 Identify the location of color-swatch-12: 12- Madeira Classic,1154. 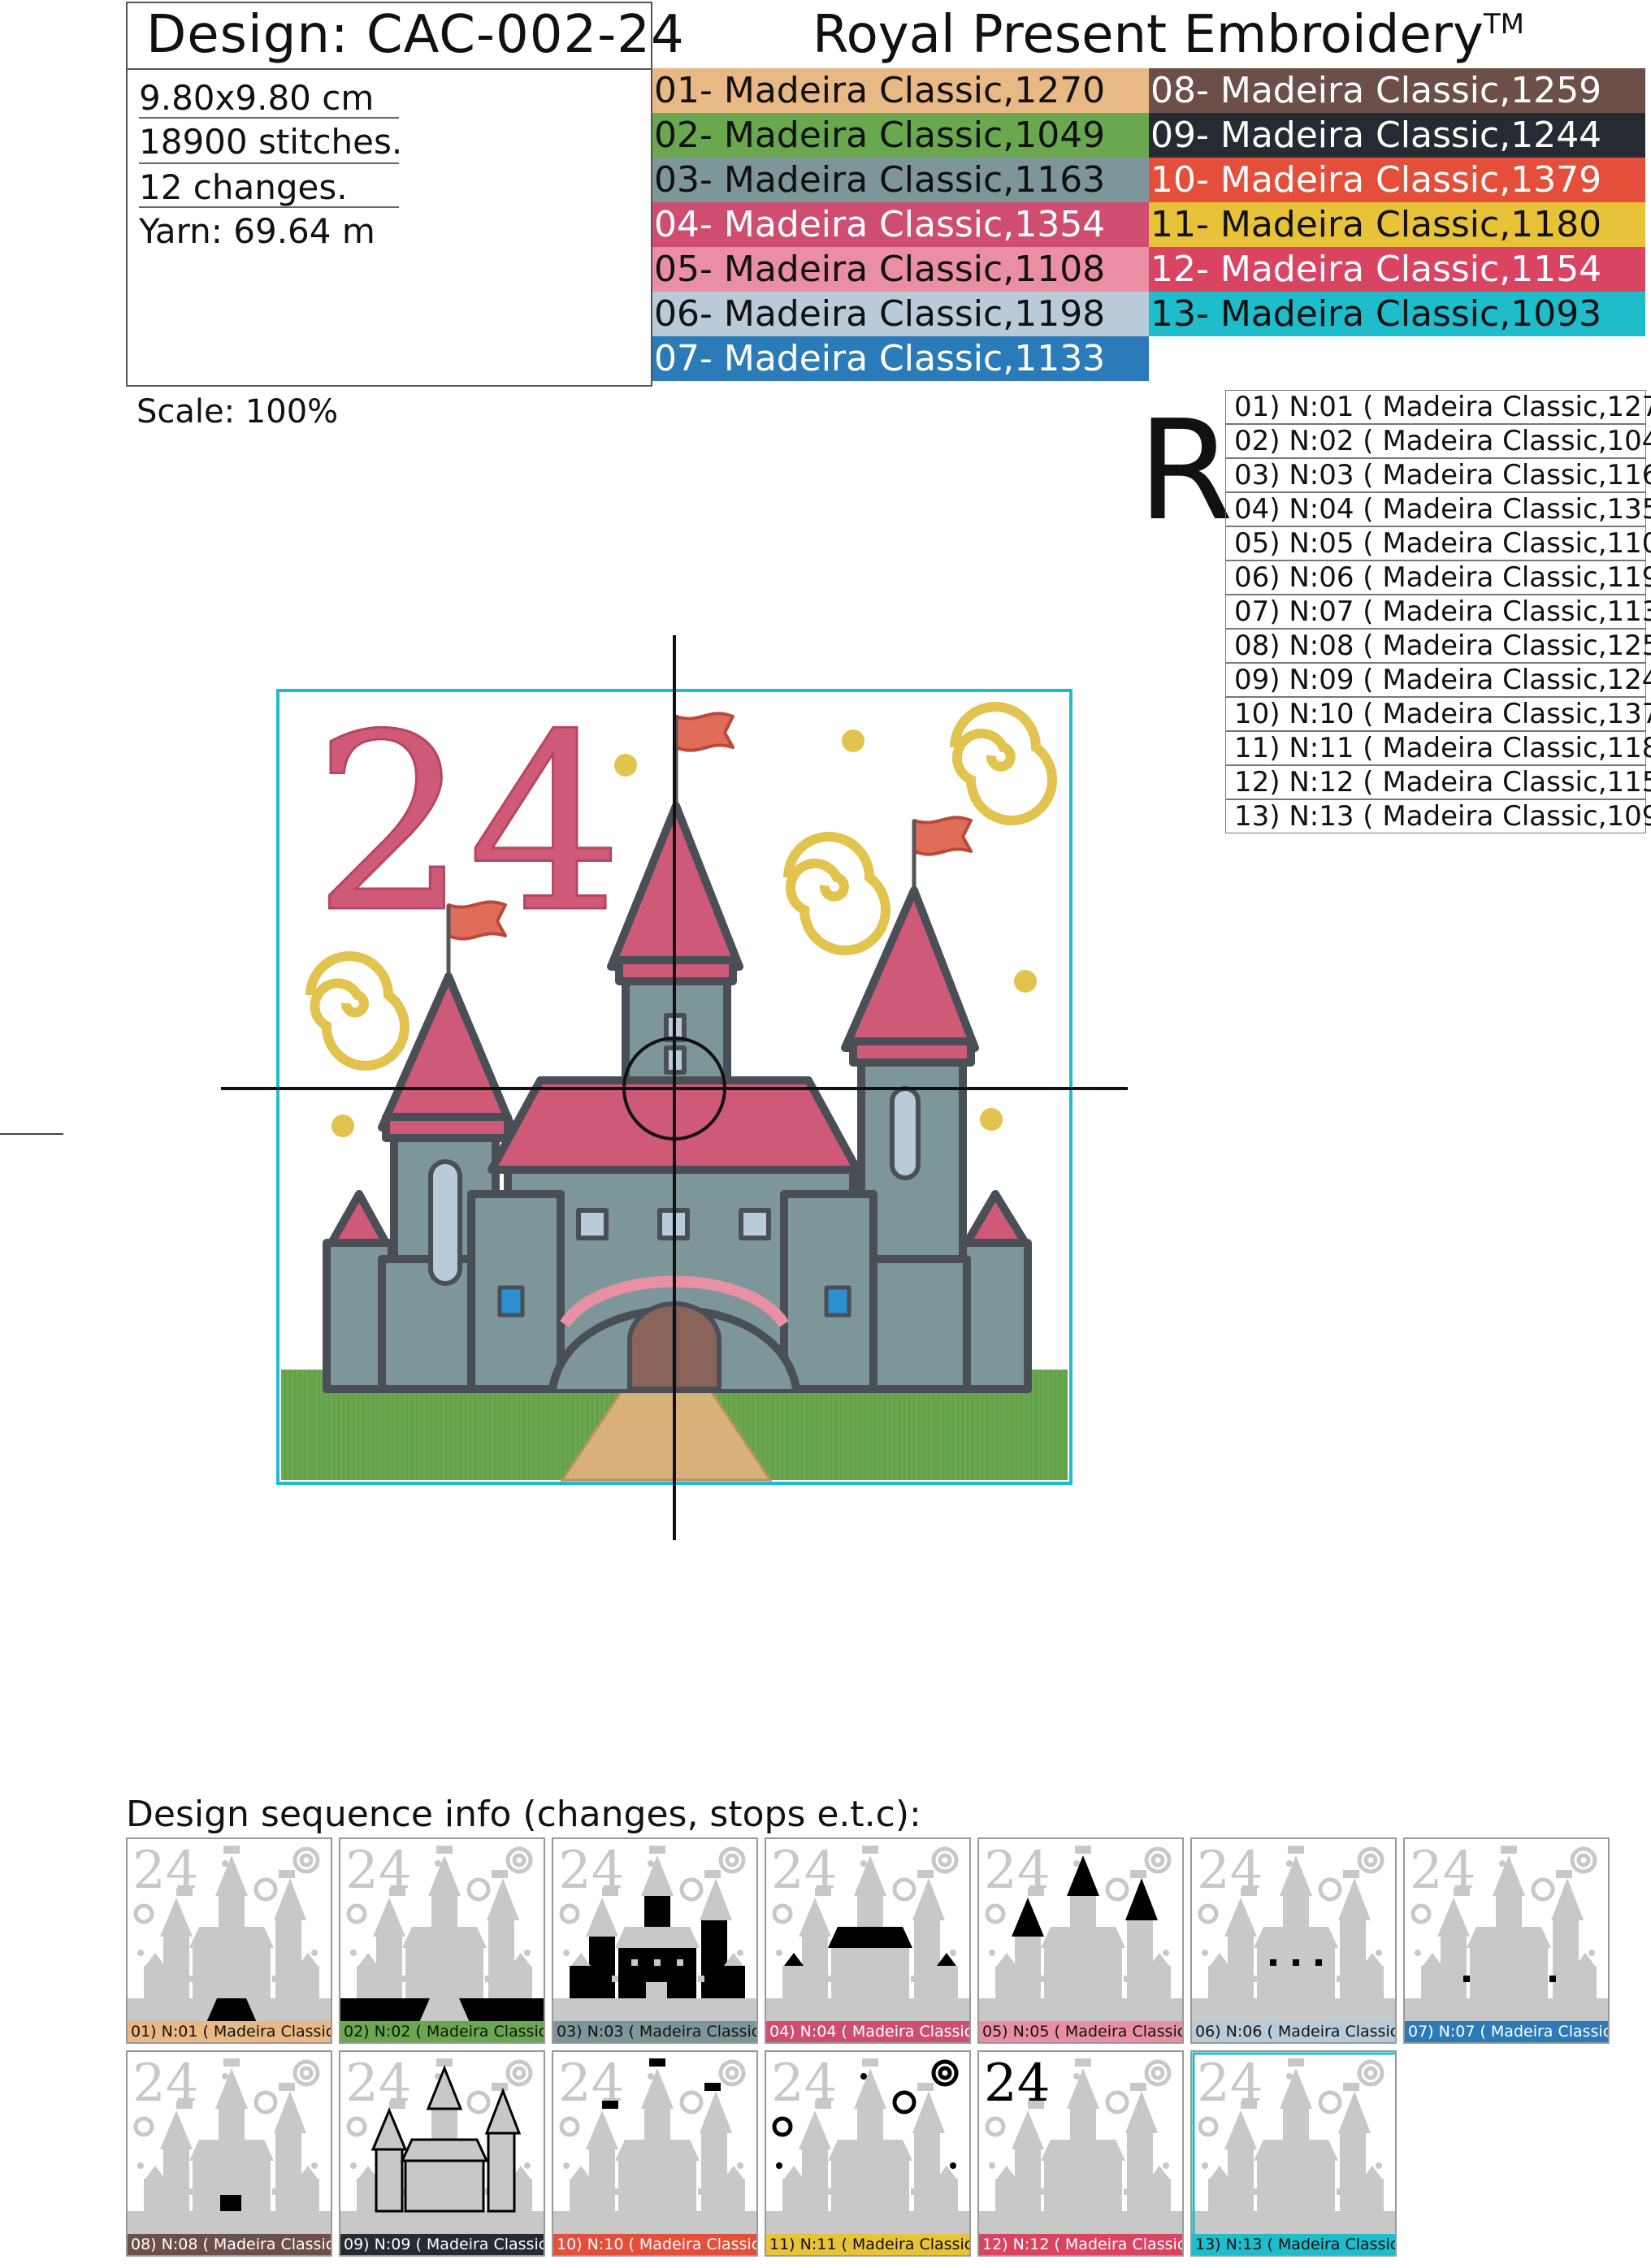
(1397, 269).